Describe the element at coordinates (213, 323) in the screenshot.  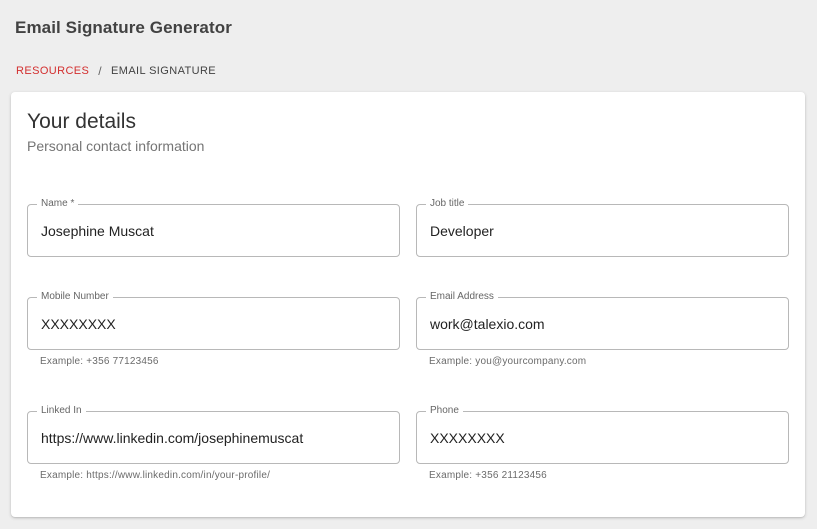
I see `mobile-field` at that location.